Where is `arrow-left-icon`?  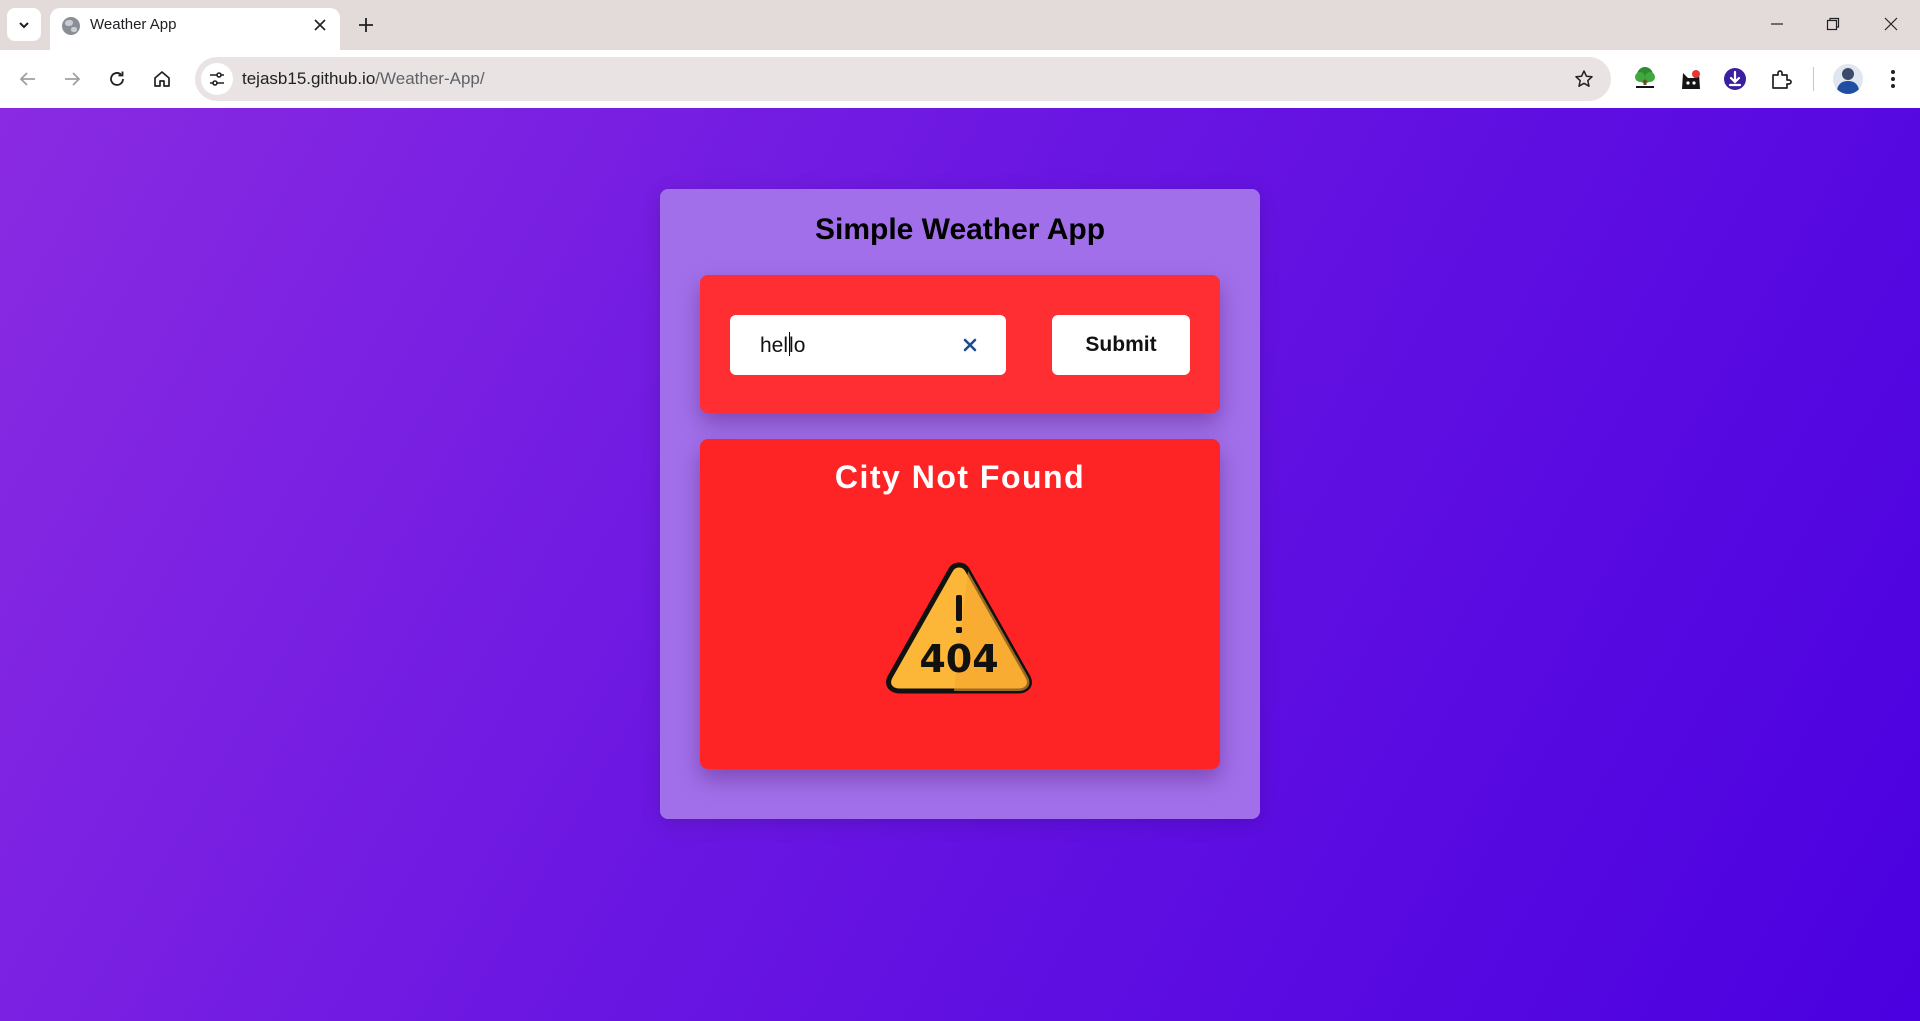
arrow-left-icon is located at coordinates (27, 79).